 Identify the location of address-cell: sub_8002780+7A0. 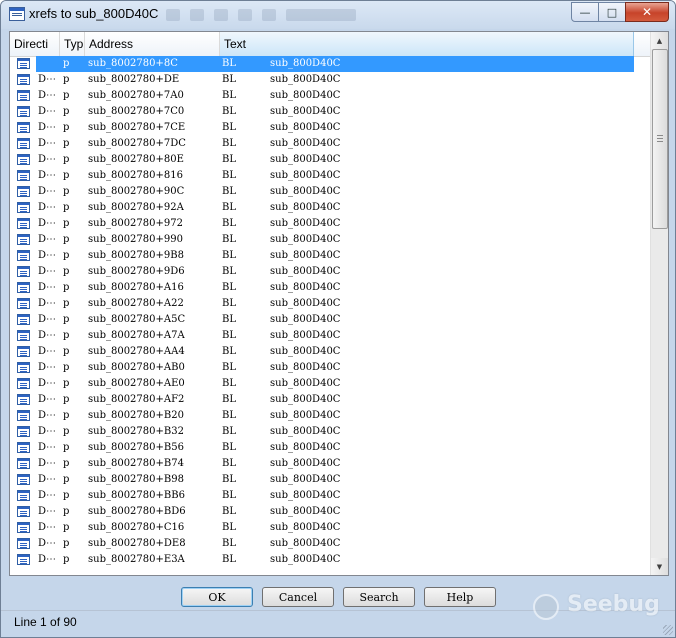
(136, 95).